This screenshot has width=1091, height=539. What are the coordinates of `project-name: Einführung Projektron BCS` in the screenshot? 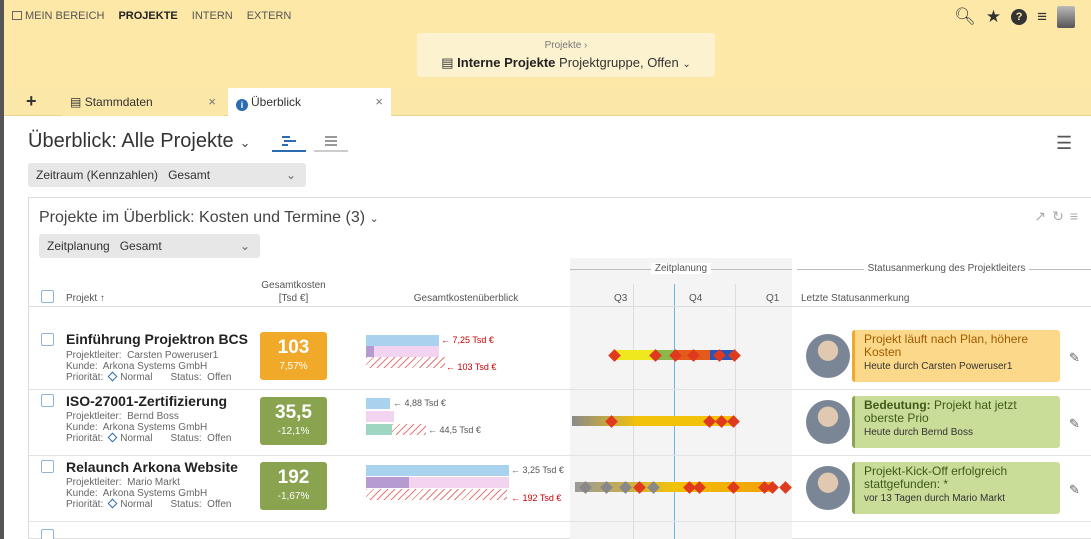 It's located at (157, 339).